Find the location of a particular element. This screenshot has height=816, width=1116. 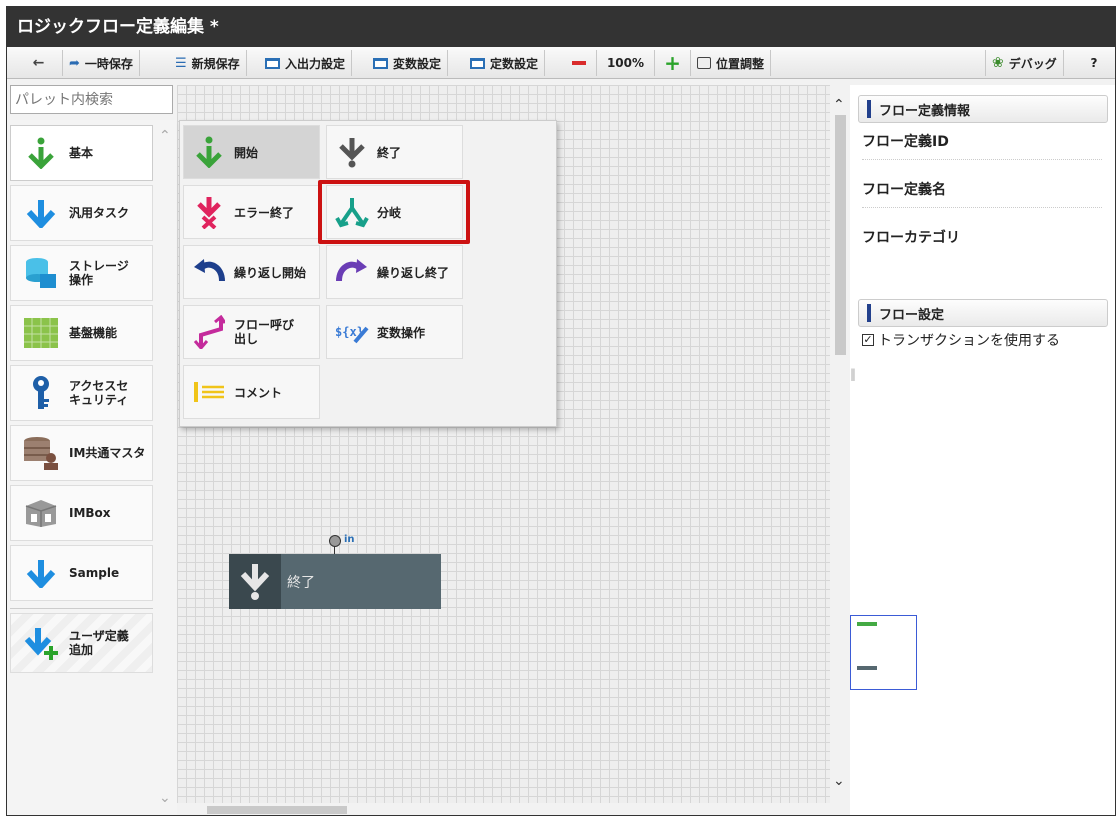

flow-info-section-header: フロー定義情報 is located at coordinates (983, 109).